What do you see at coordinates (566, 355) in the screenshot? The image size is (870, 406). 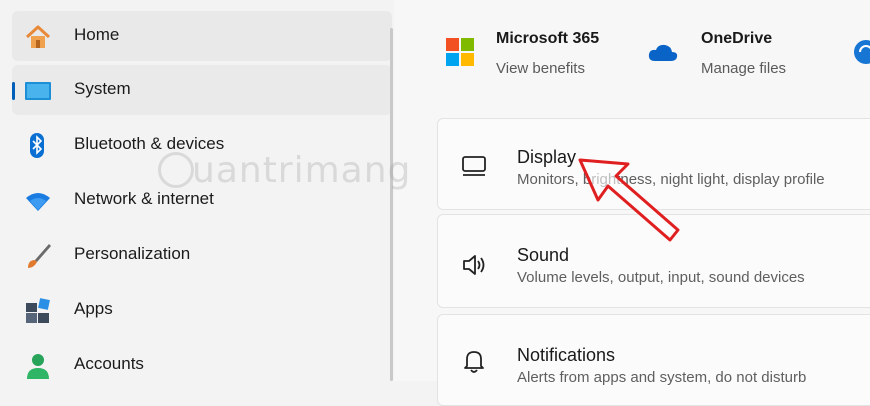 I see `notifications-title: Notifications` at bounding box center [566, 355].